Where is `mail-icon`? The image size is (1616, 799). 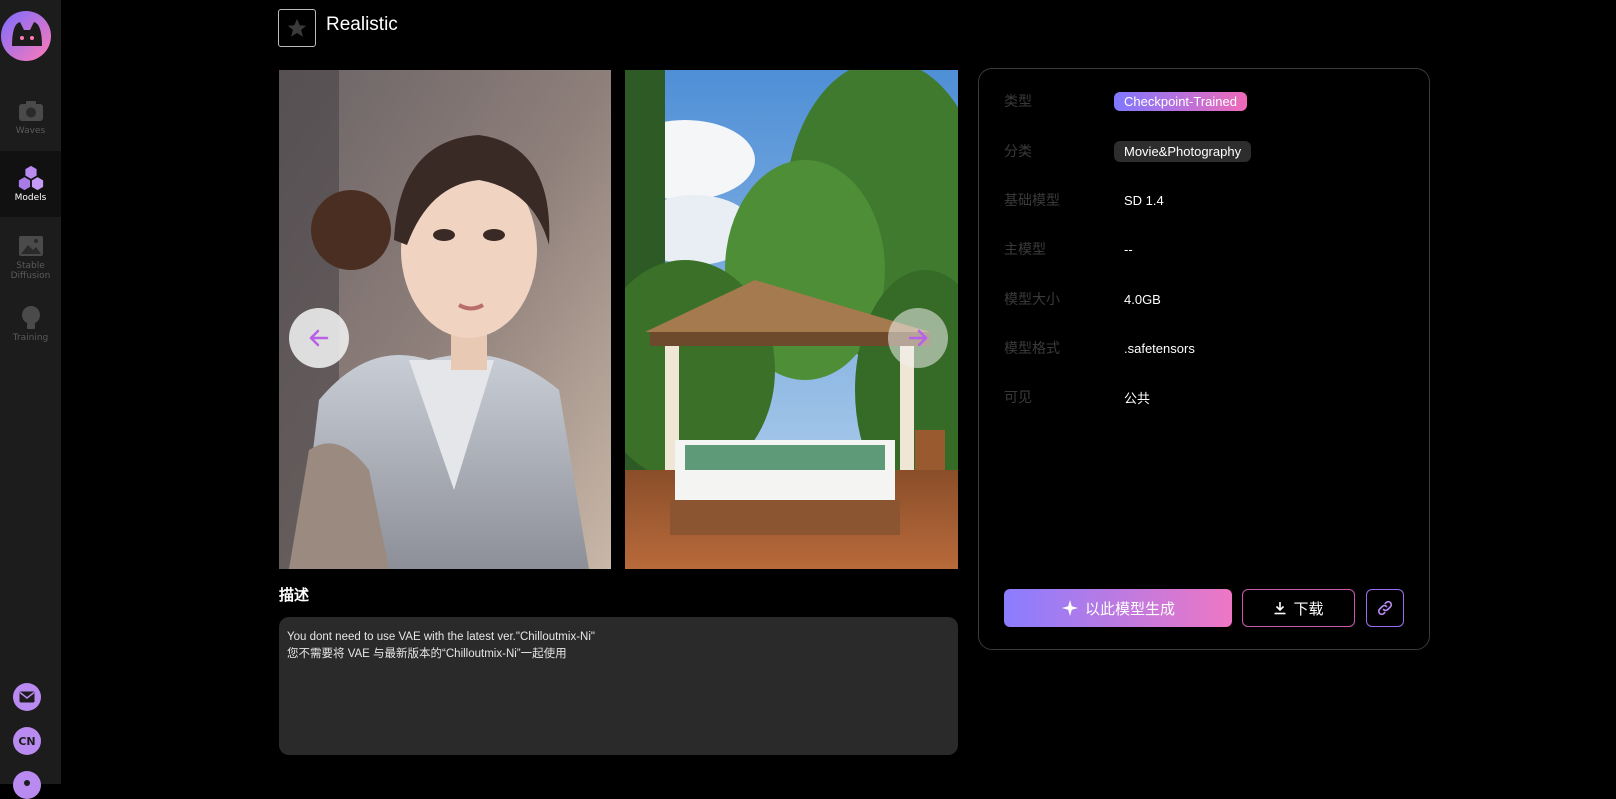
mail-icon is located at coordinates (27, 697).